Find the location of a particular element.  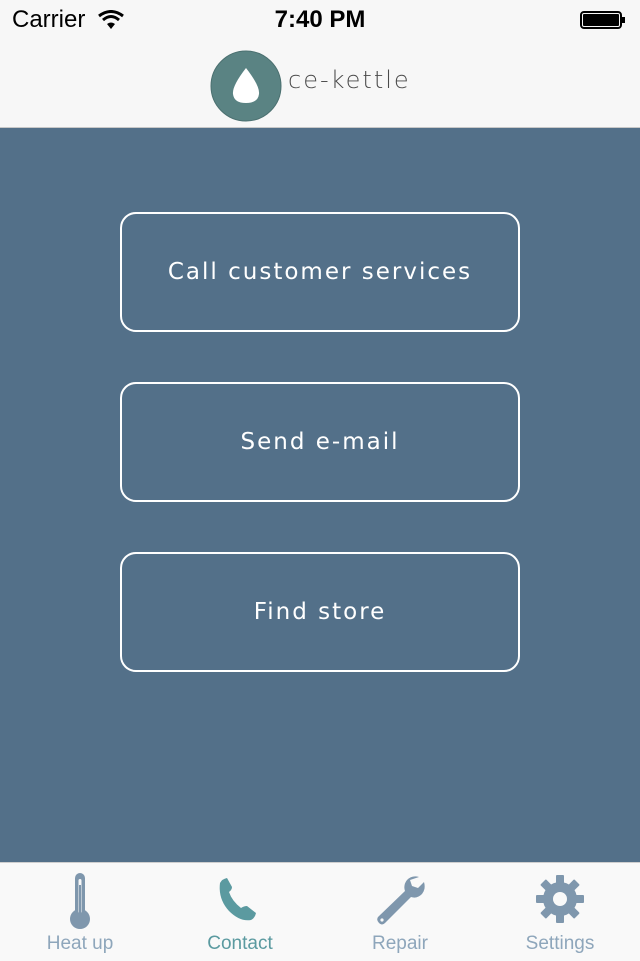

tab-heat-up: Heat up is located at coordinates (80, 912).